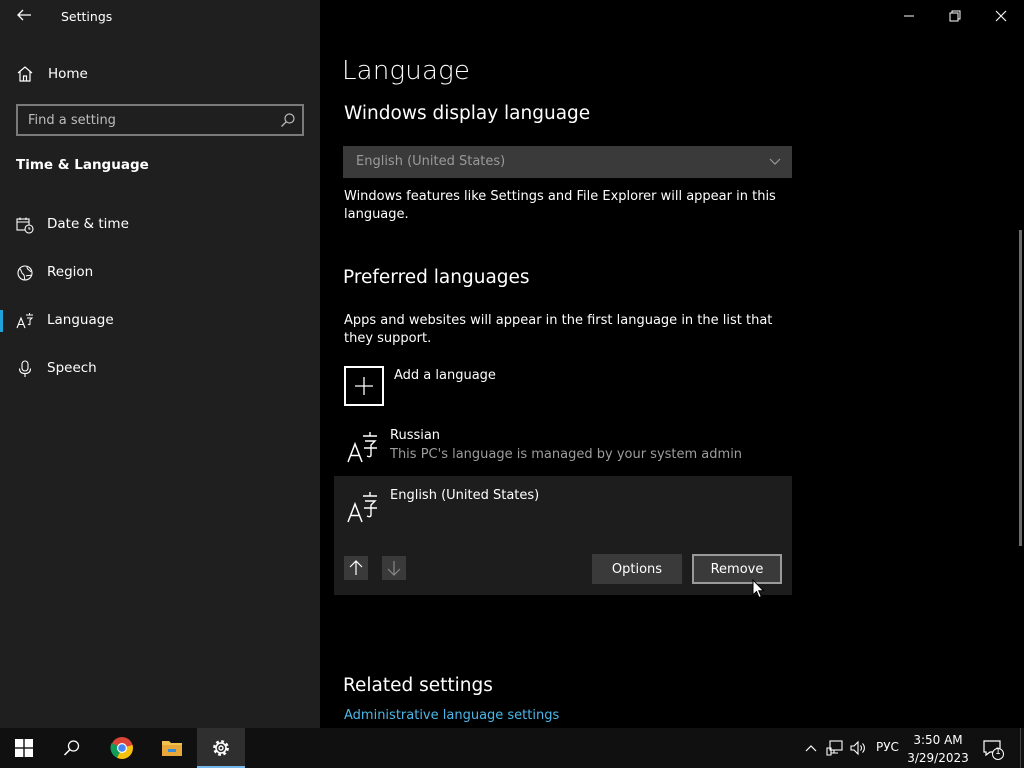 This screenshot has height=768, width=1024. What do you see at coordinates (25, 368) in the screenshot?
I see `microphone-icon` at bounding box center [25, 368].